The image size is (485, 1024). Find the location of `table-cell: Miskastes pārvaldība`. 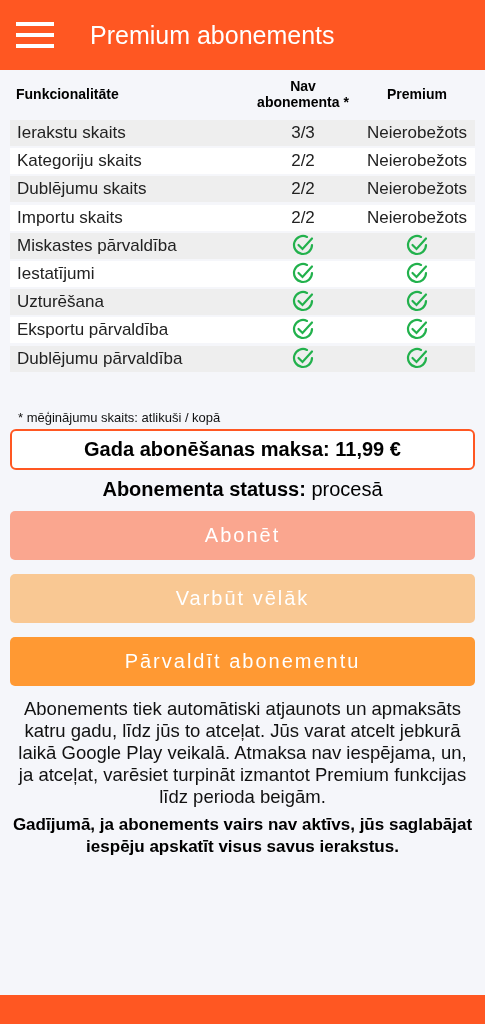

table-cell: Miskastes pārvaldība is located at coordinates (128, 245).